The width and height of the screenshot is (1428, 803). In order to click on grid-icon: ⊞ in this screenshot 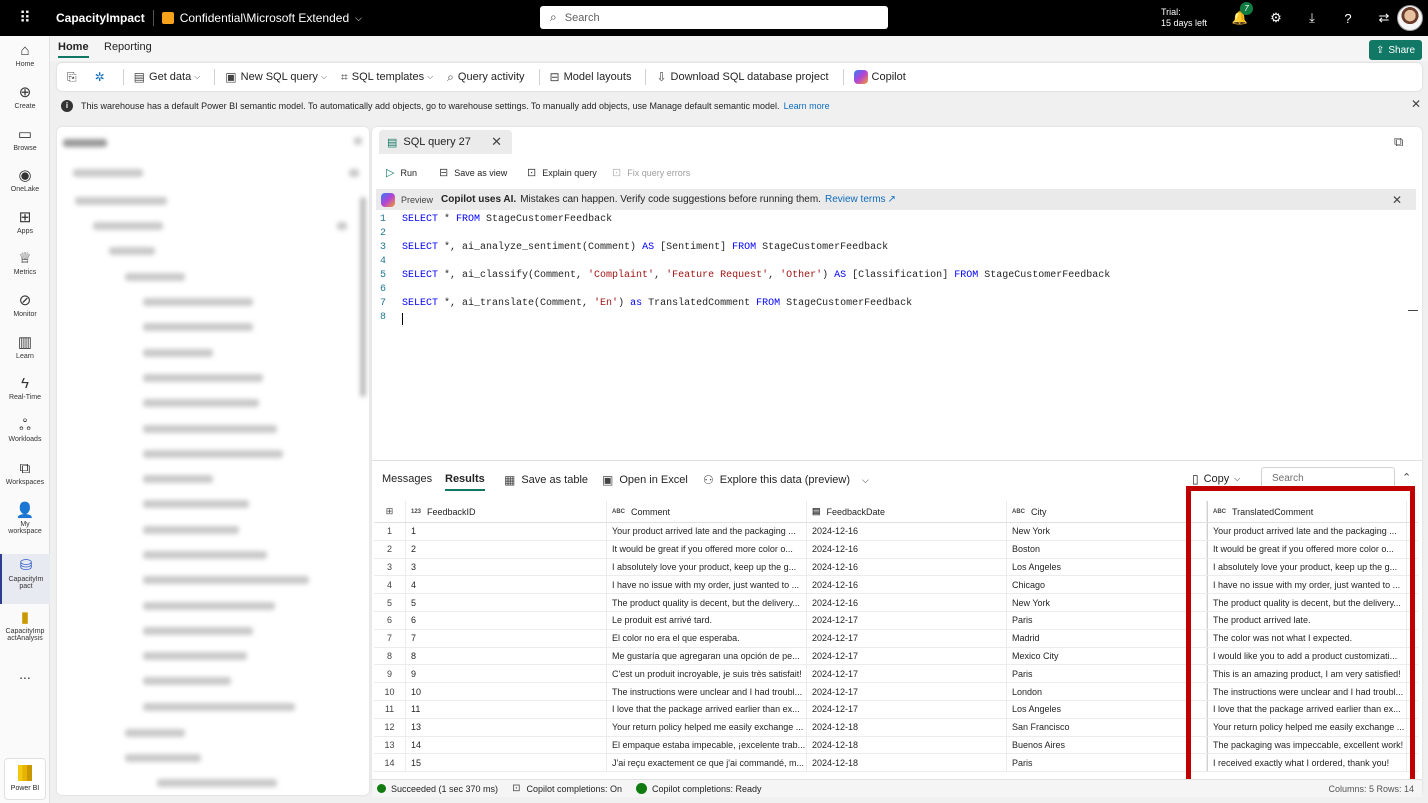, I will do `click(390, 511)`.